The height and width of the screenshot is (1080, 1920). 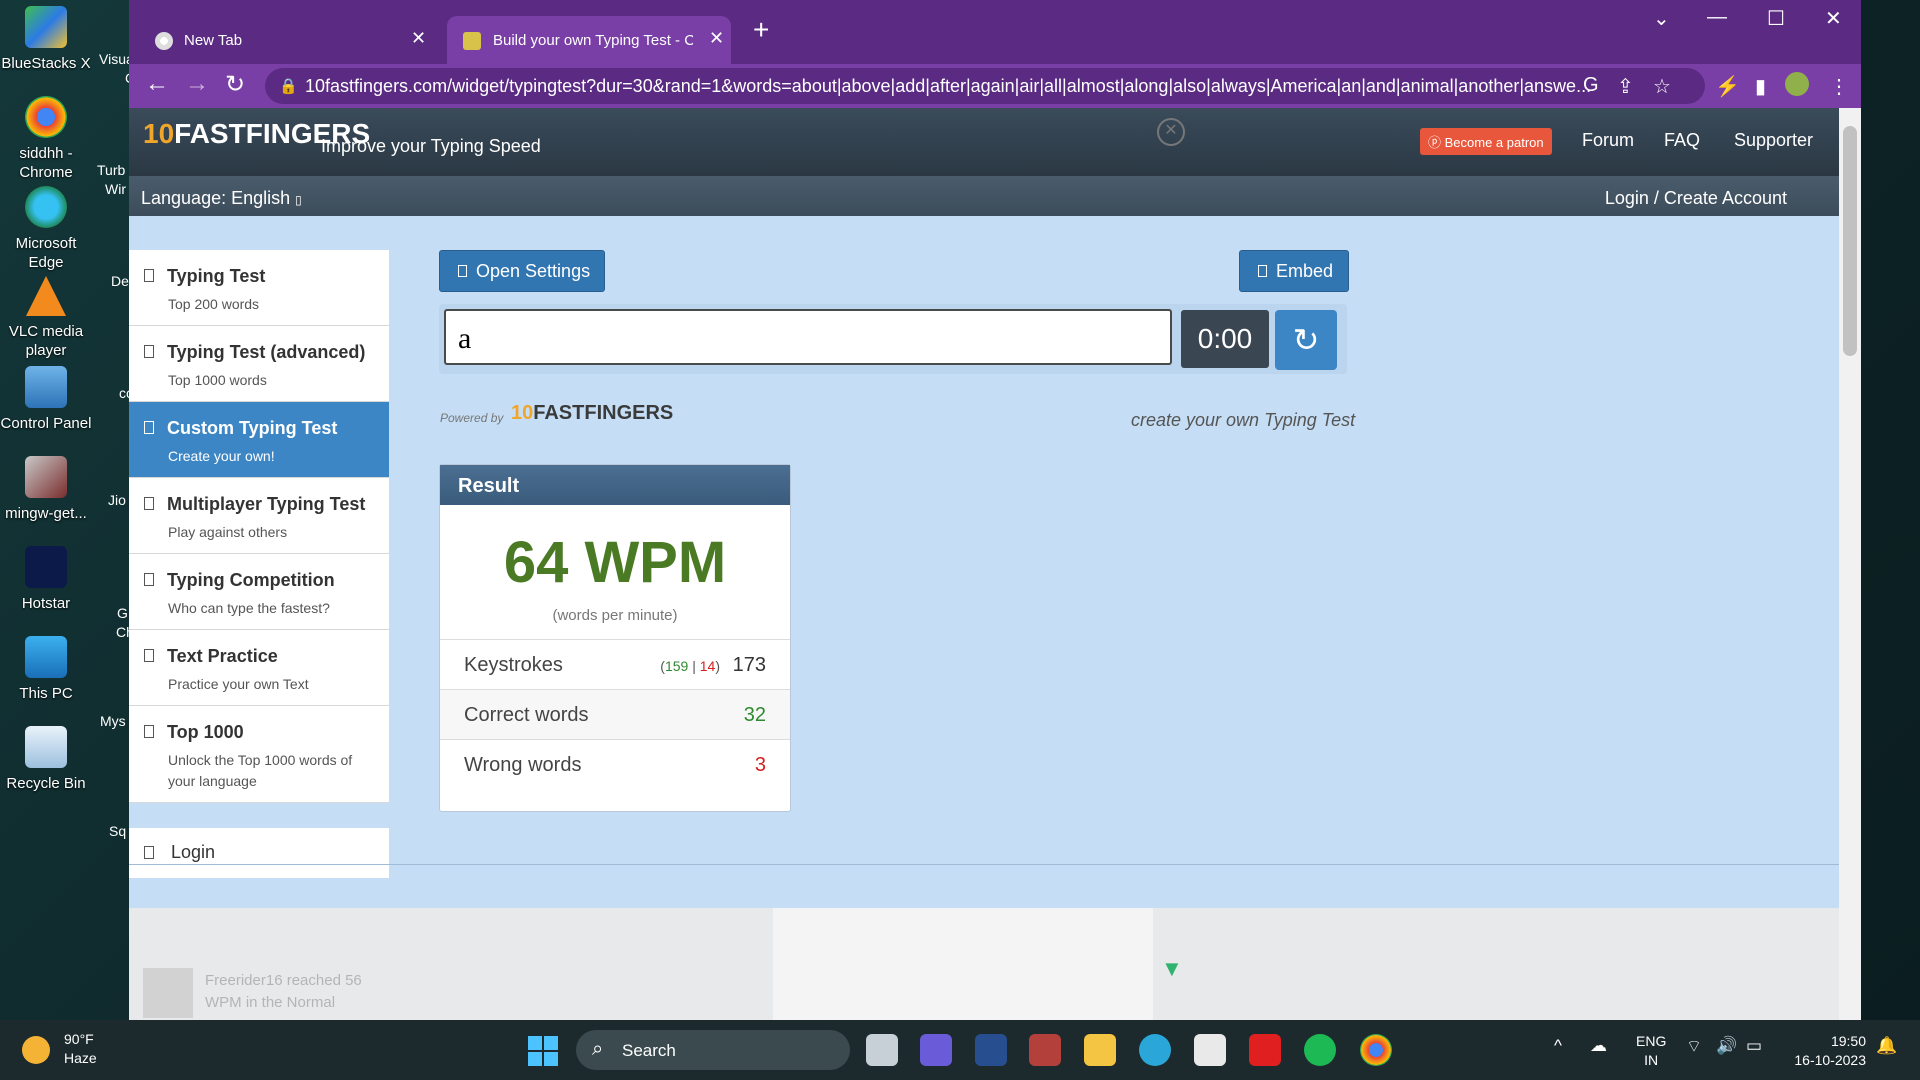 What do you see at coordinates (217, 380) in the screenshot?
I see `sidebar-item-subtitle: Top 1000 words` at bounding box center [217, 380].